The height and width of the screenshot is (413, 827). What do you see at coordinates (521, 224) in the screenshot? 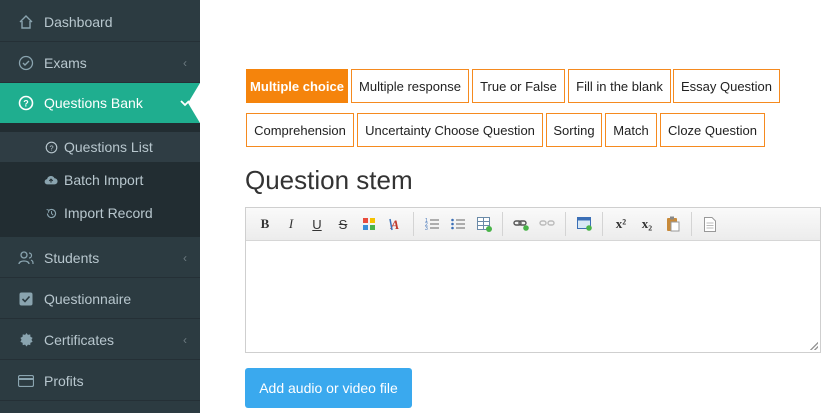
I see `insert-link-icon` at bounding box center [521, 224].